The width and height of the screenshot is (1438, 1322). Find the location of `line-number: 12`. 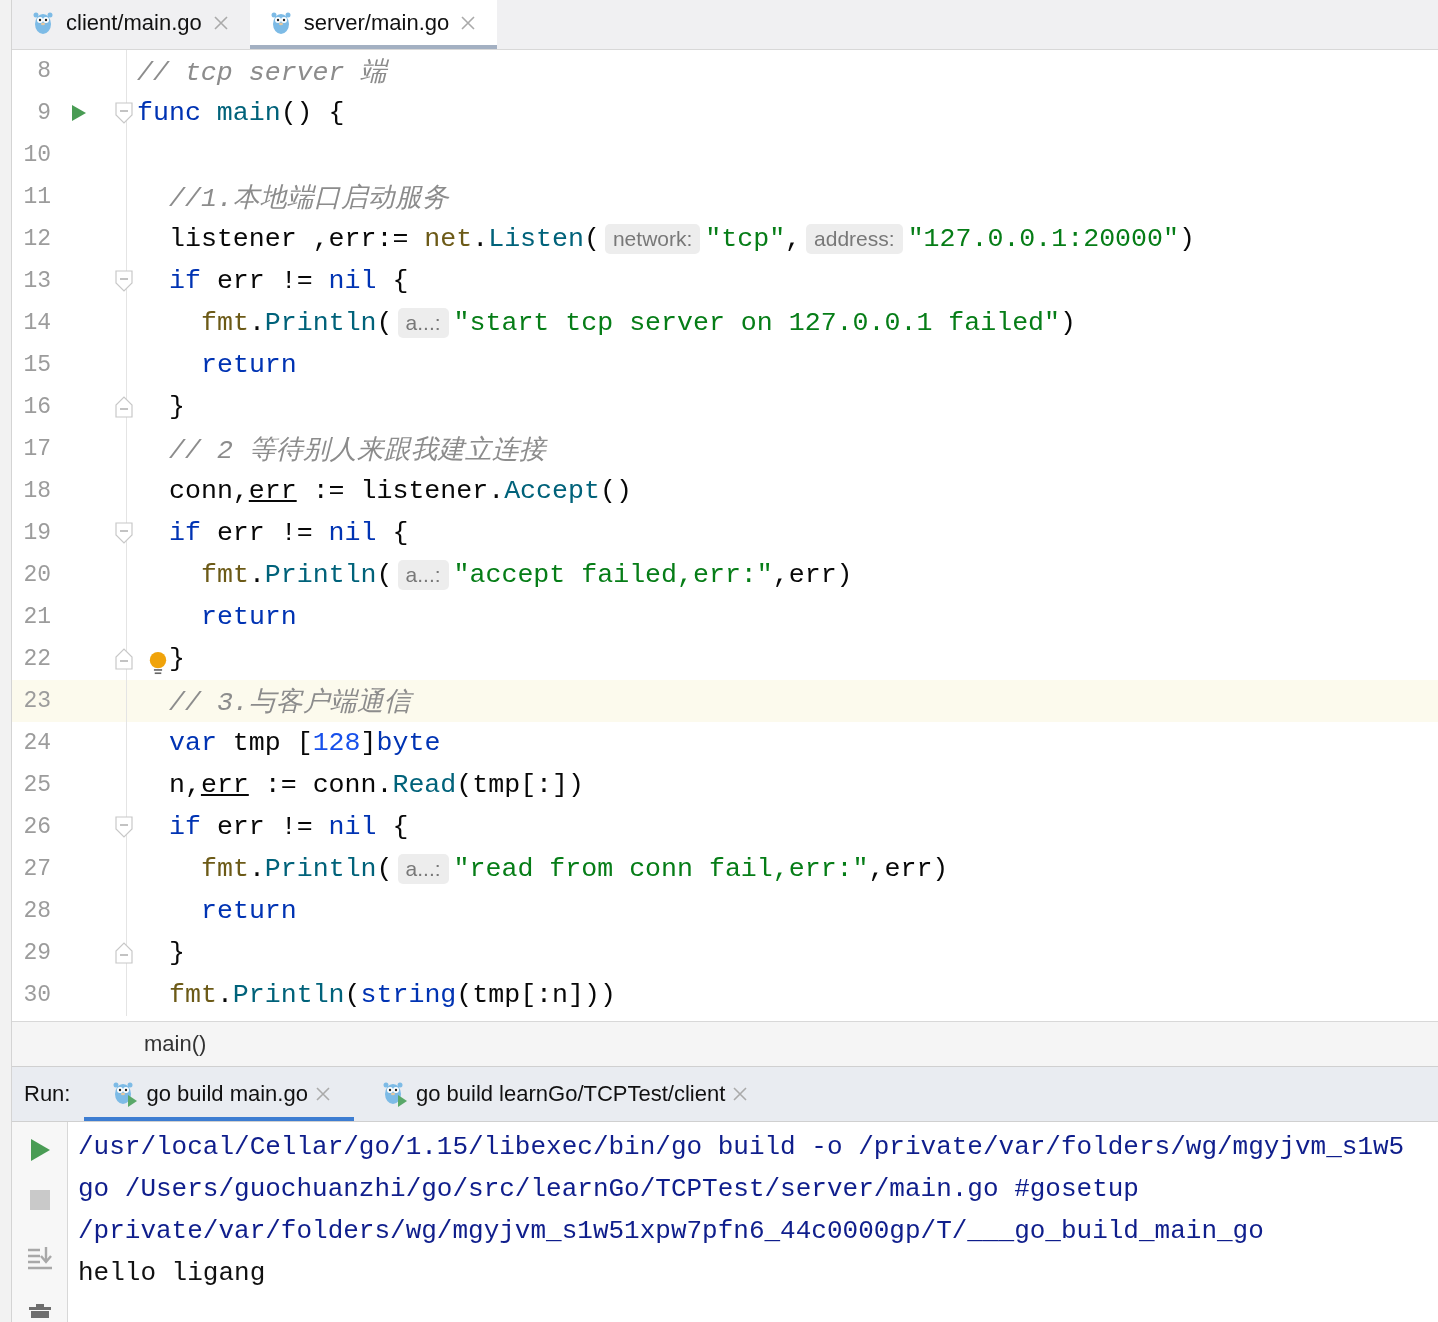

line-number: 12 is located at coordinates (37, 239).